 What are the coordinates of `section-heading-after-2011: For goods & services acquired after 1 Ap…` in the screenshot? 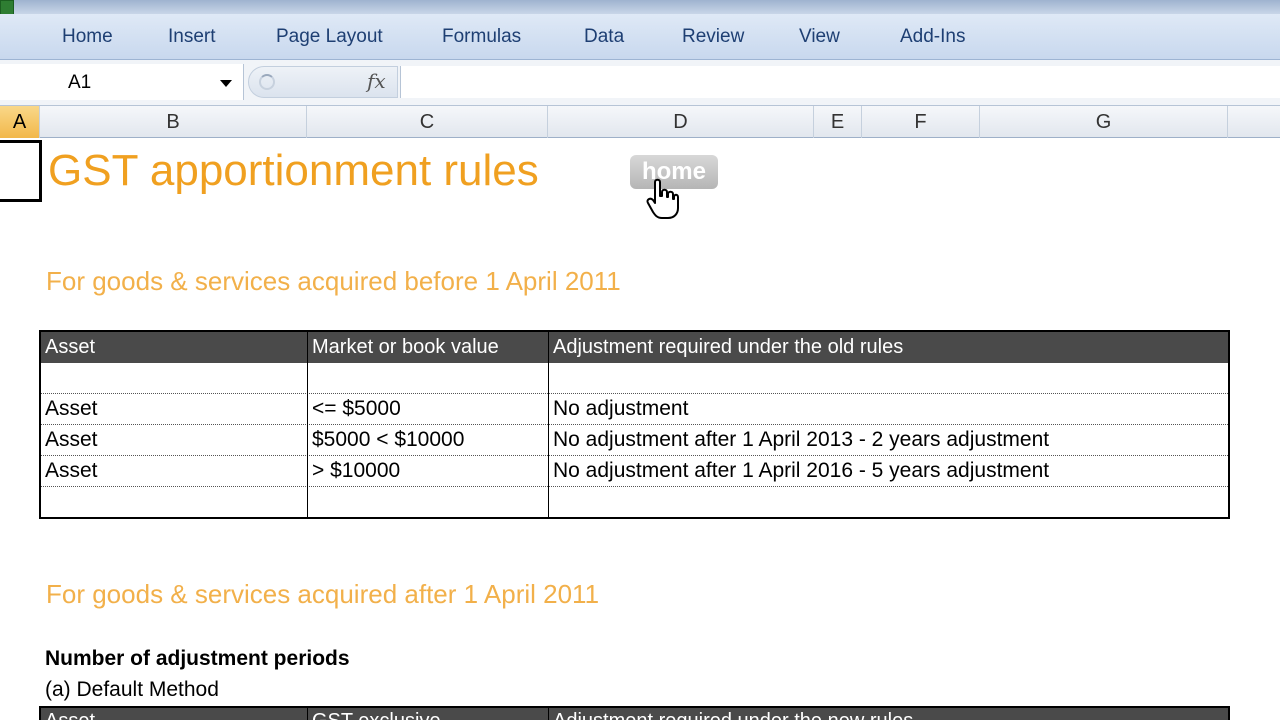 It's located at (323, 594).